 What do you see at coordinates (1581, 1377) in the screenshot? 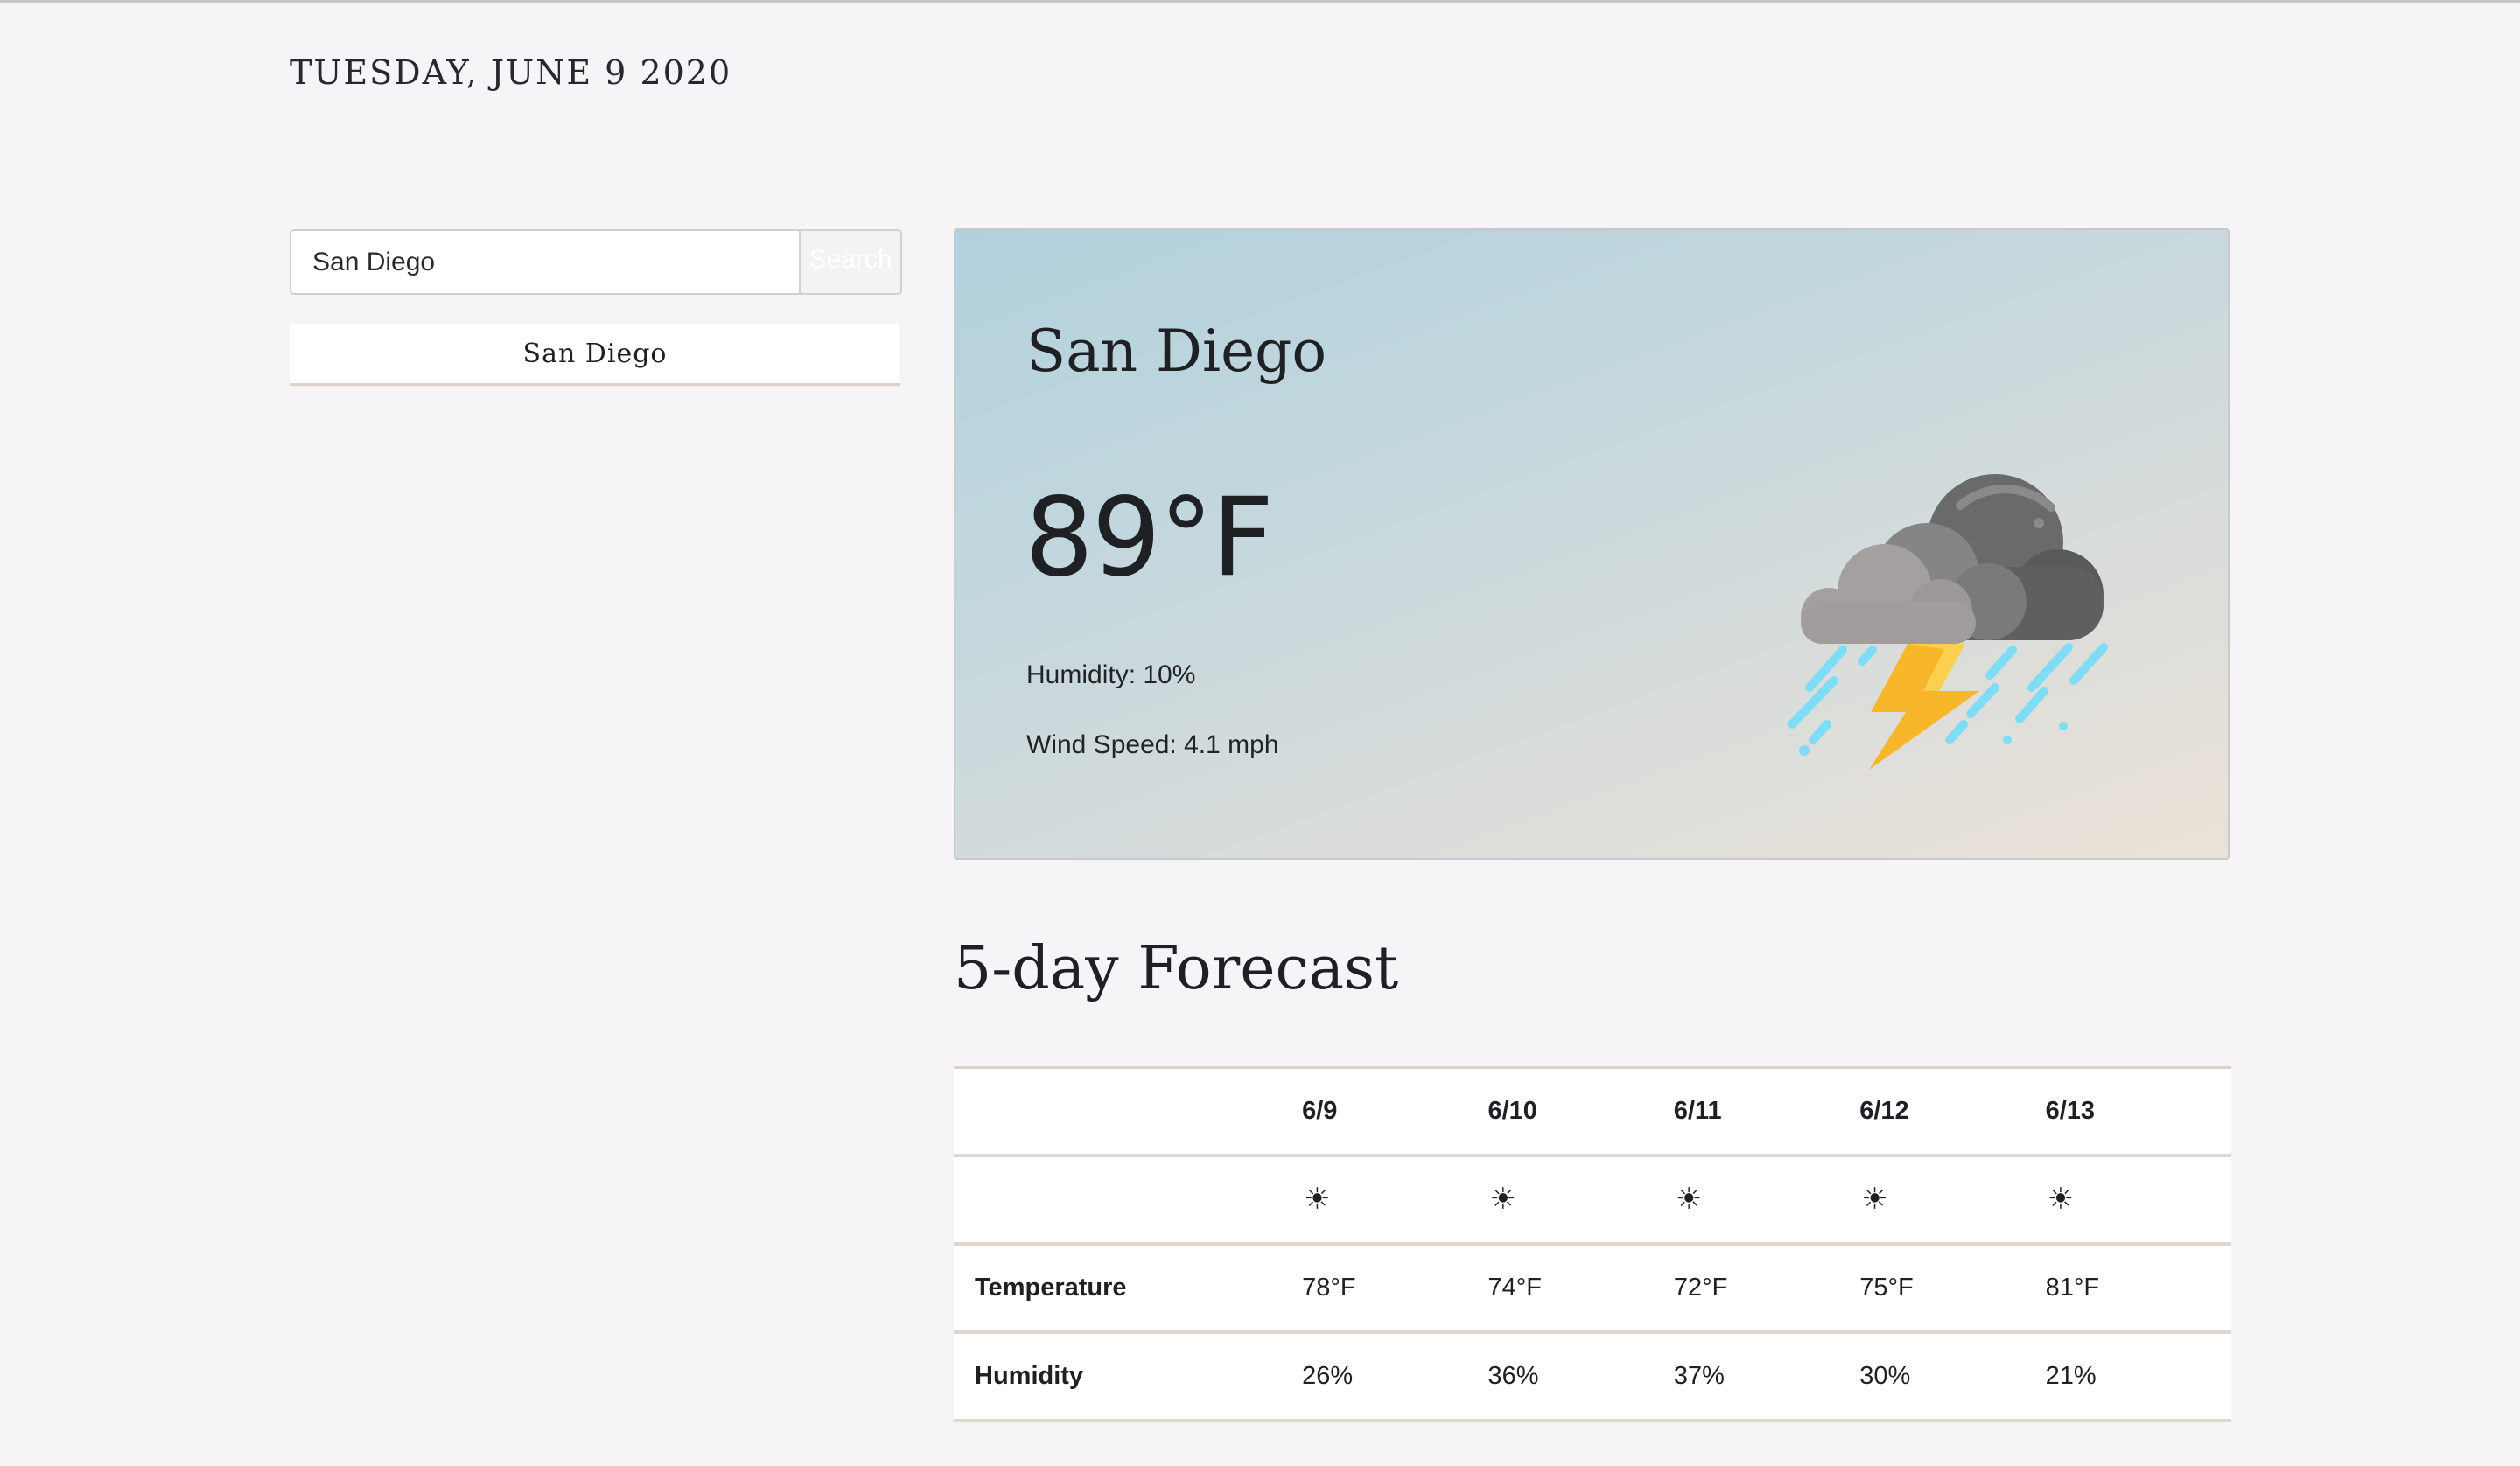
I see `forecast-humidity: 36%` at bounding box center [1581, 1377].